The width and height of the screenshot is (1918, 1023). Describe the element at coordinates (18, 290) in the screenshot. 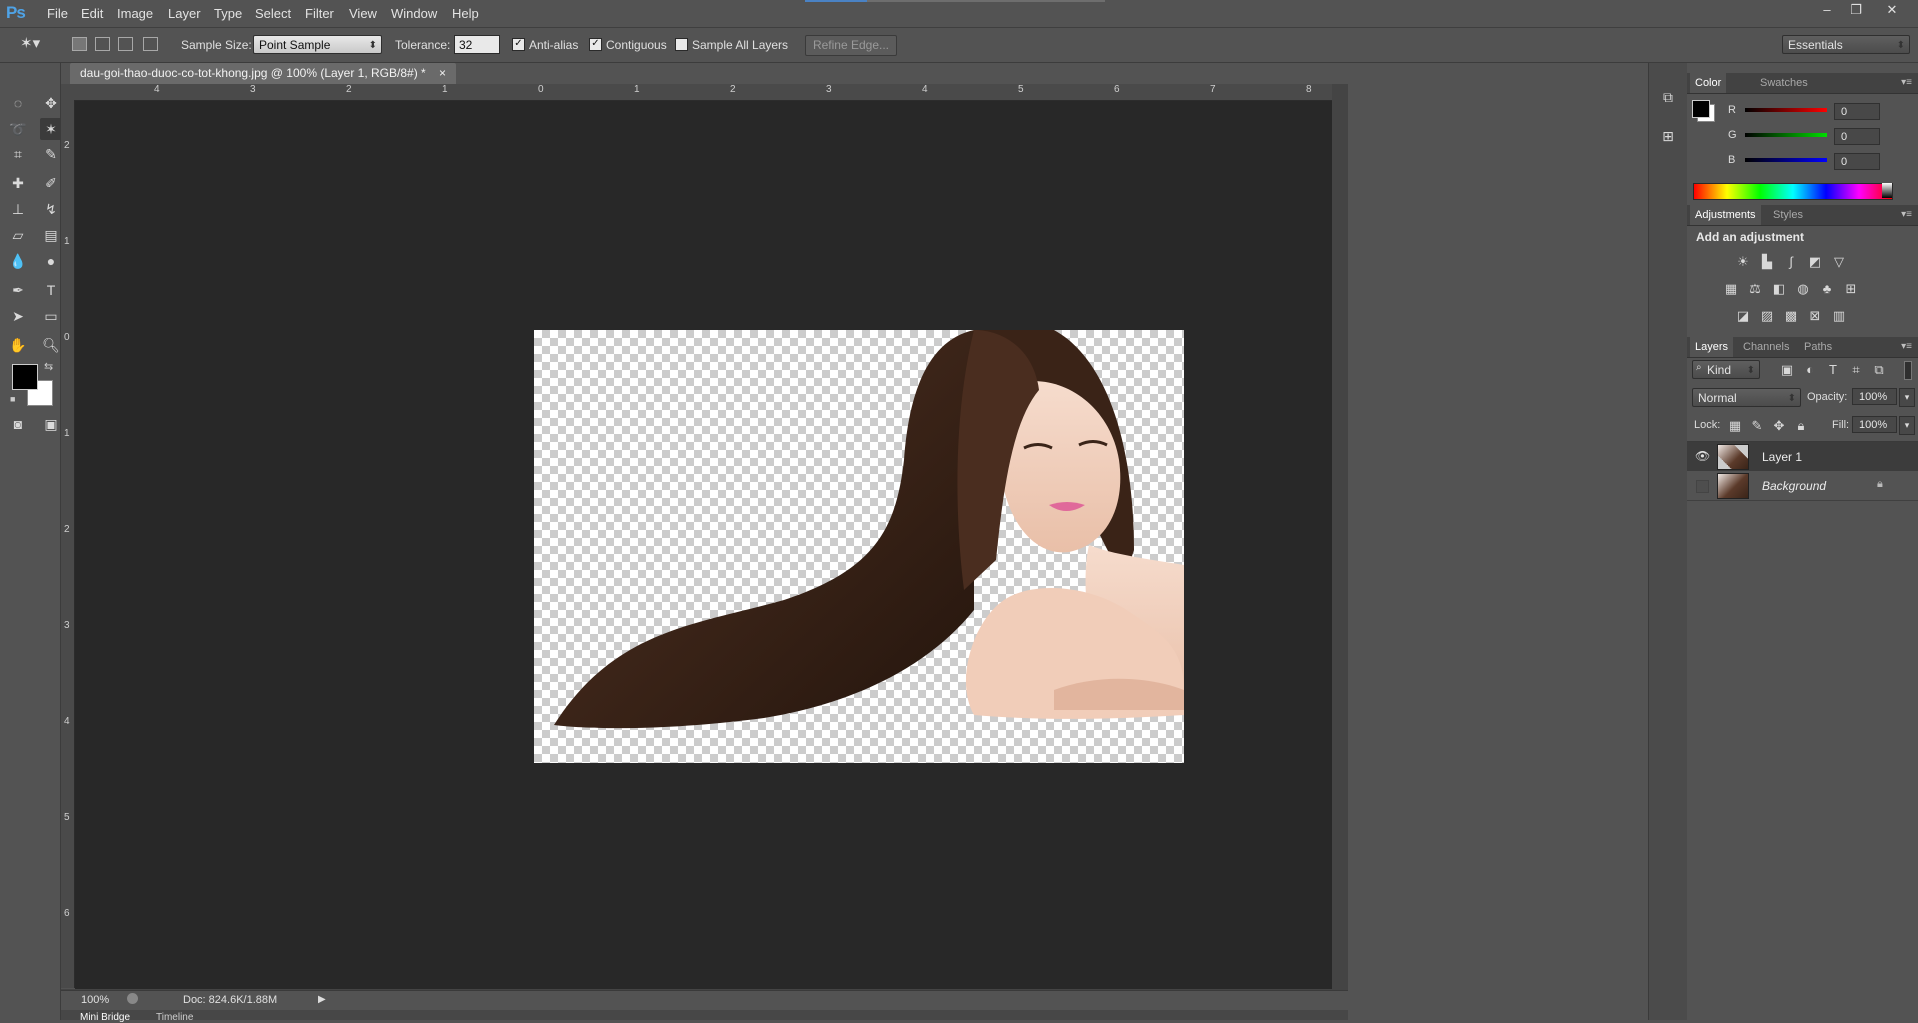

I see `pen-tool-icon: ✒` at that location.